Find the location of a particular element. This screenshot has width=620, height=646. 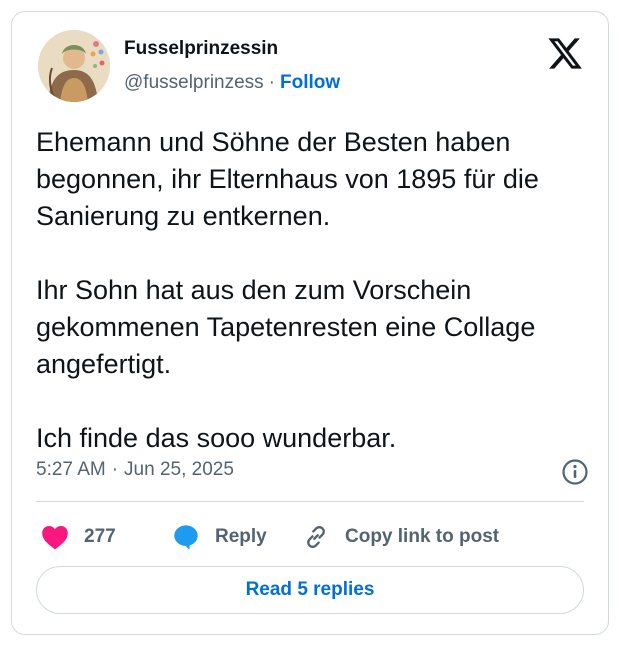

handle-row: @fusselprinzess · Follow is located at coordinates (232, 83).